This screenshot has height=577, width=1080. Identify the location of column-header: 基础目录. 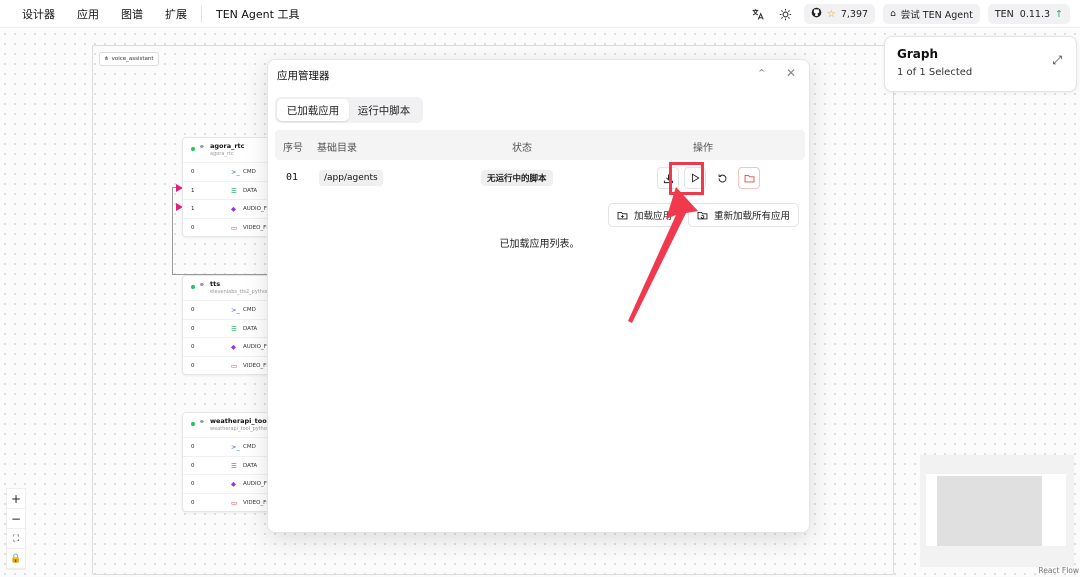
(337, 148).